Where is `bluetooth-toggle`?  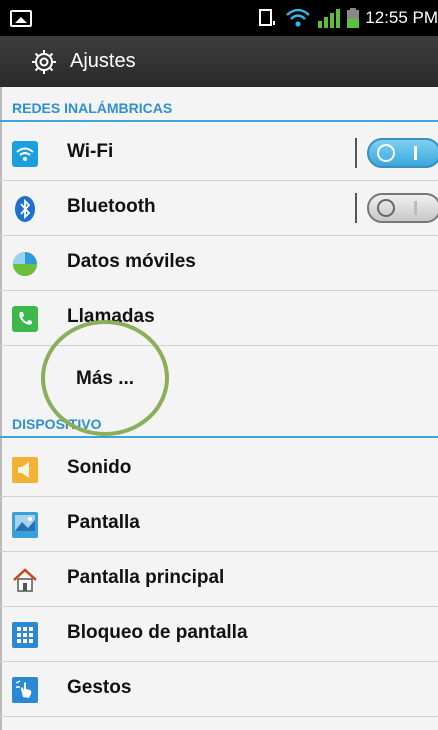
bluetooth-toggle is located at coordinates (402, 208).